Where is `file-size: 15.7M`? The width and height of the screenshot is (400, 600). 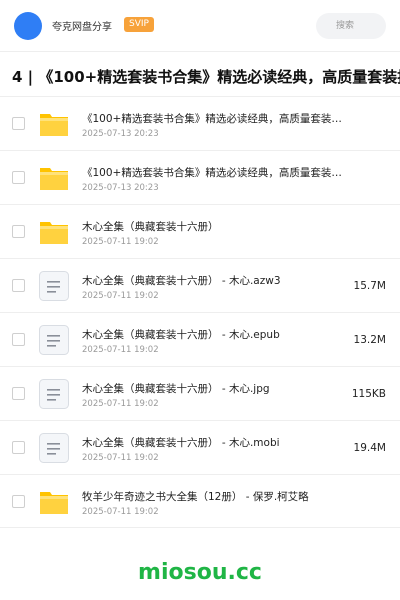
file-size: 15.7M is located at coordinates (369, 286).